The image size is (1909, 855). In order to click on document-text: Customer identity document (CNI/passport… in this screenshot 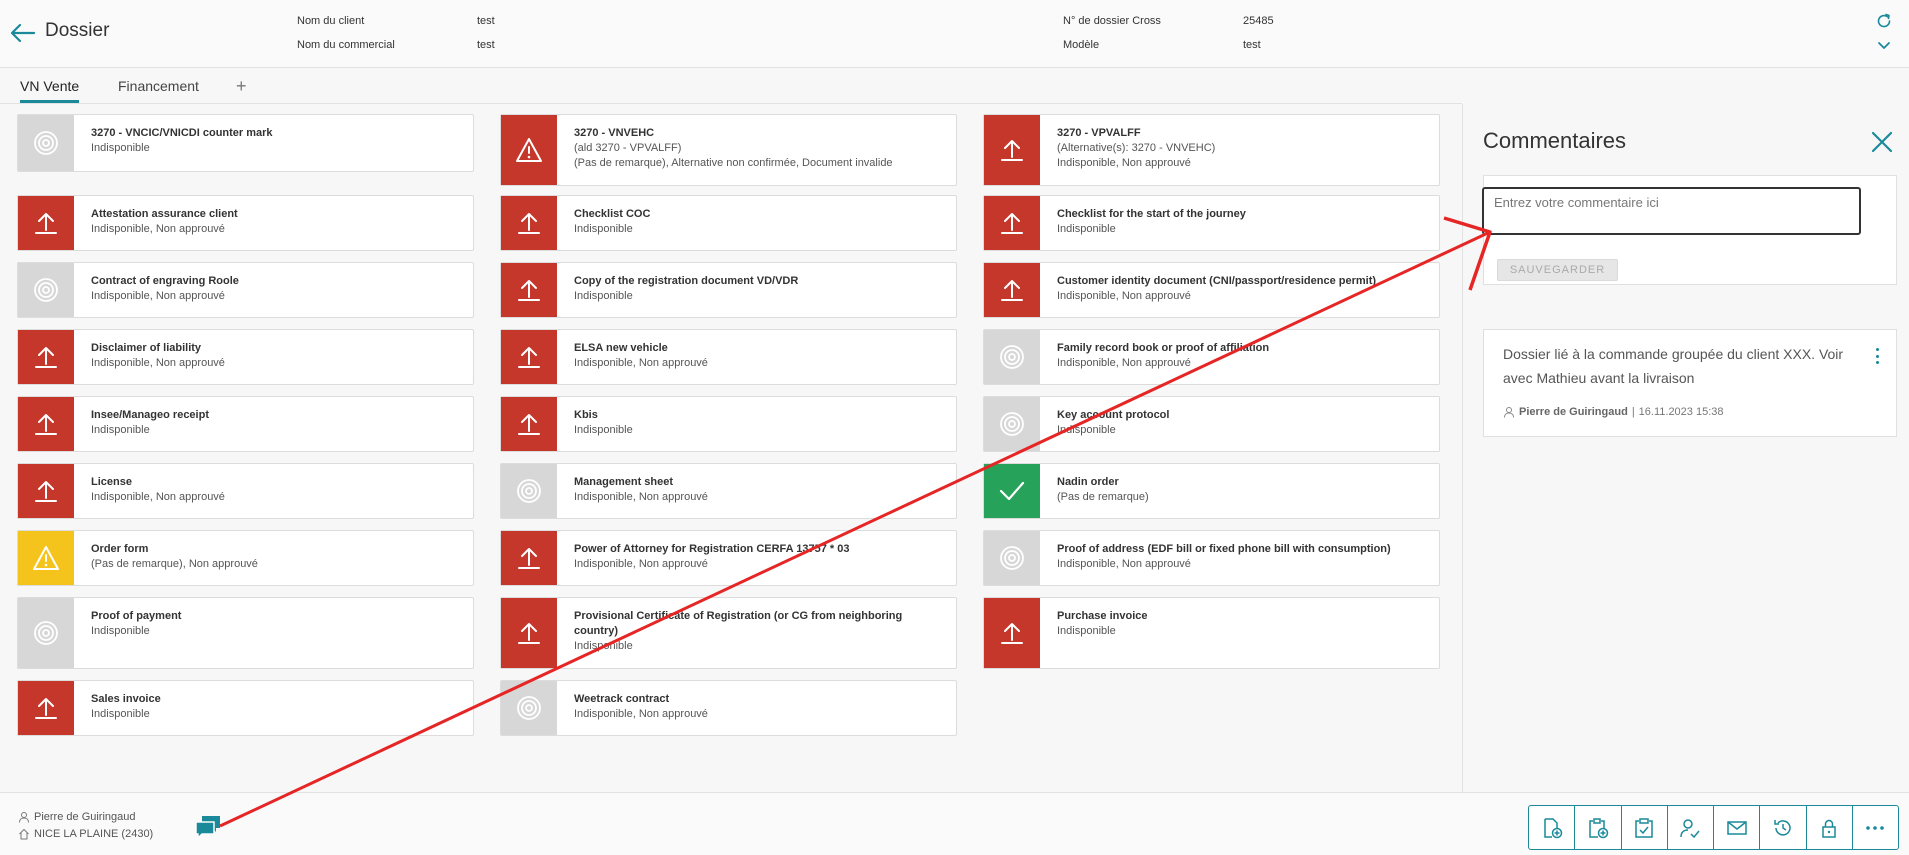, I will do `click(1243, 289)`.